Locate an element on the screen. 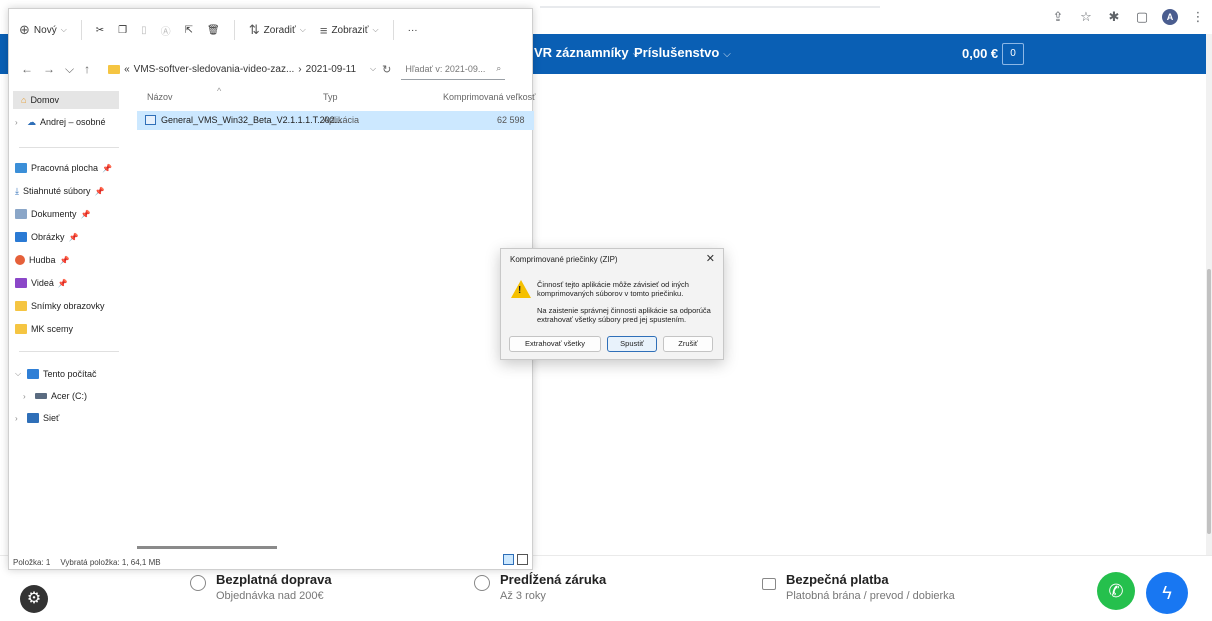 The width and height of the screenshot is (1212, 621). whatsapp-icon: ✆ is located at coordinates (1116, 591).